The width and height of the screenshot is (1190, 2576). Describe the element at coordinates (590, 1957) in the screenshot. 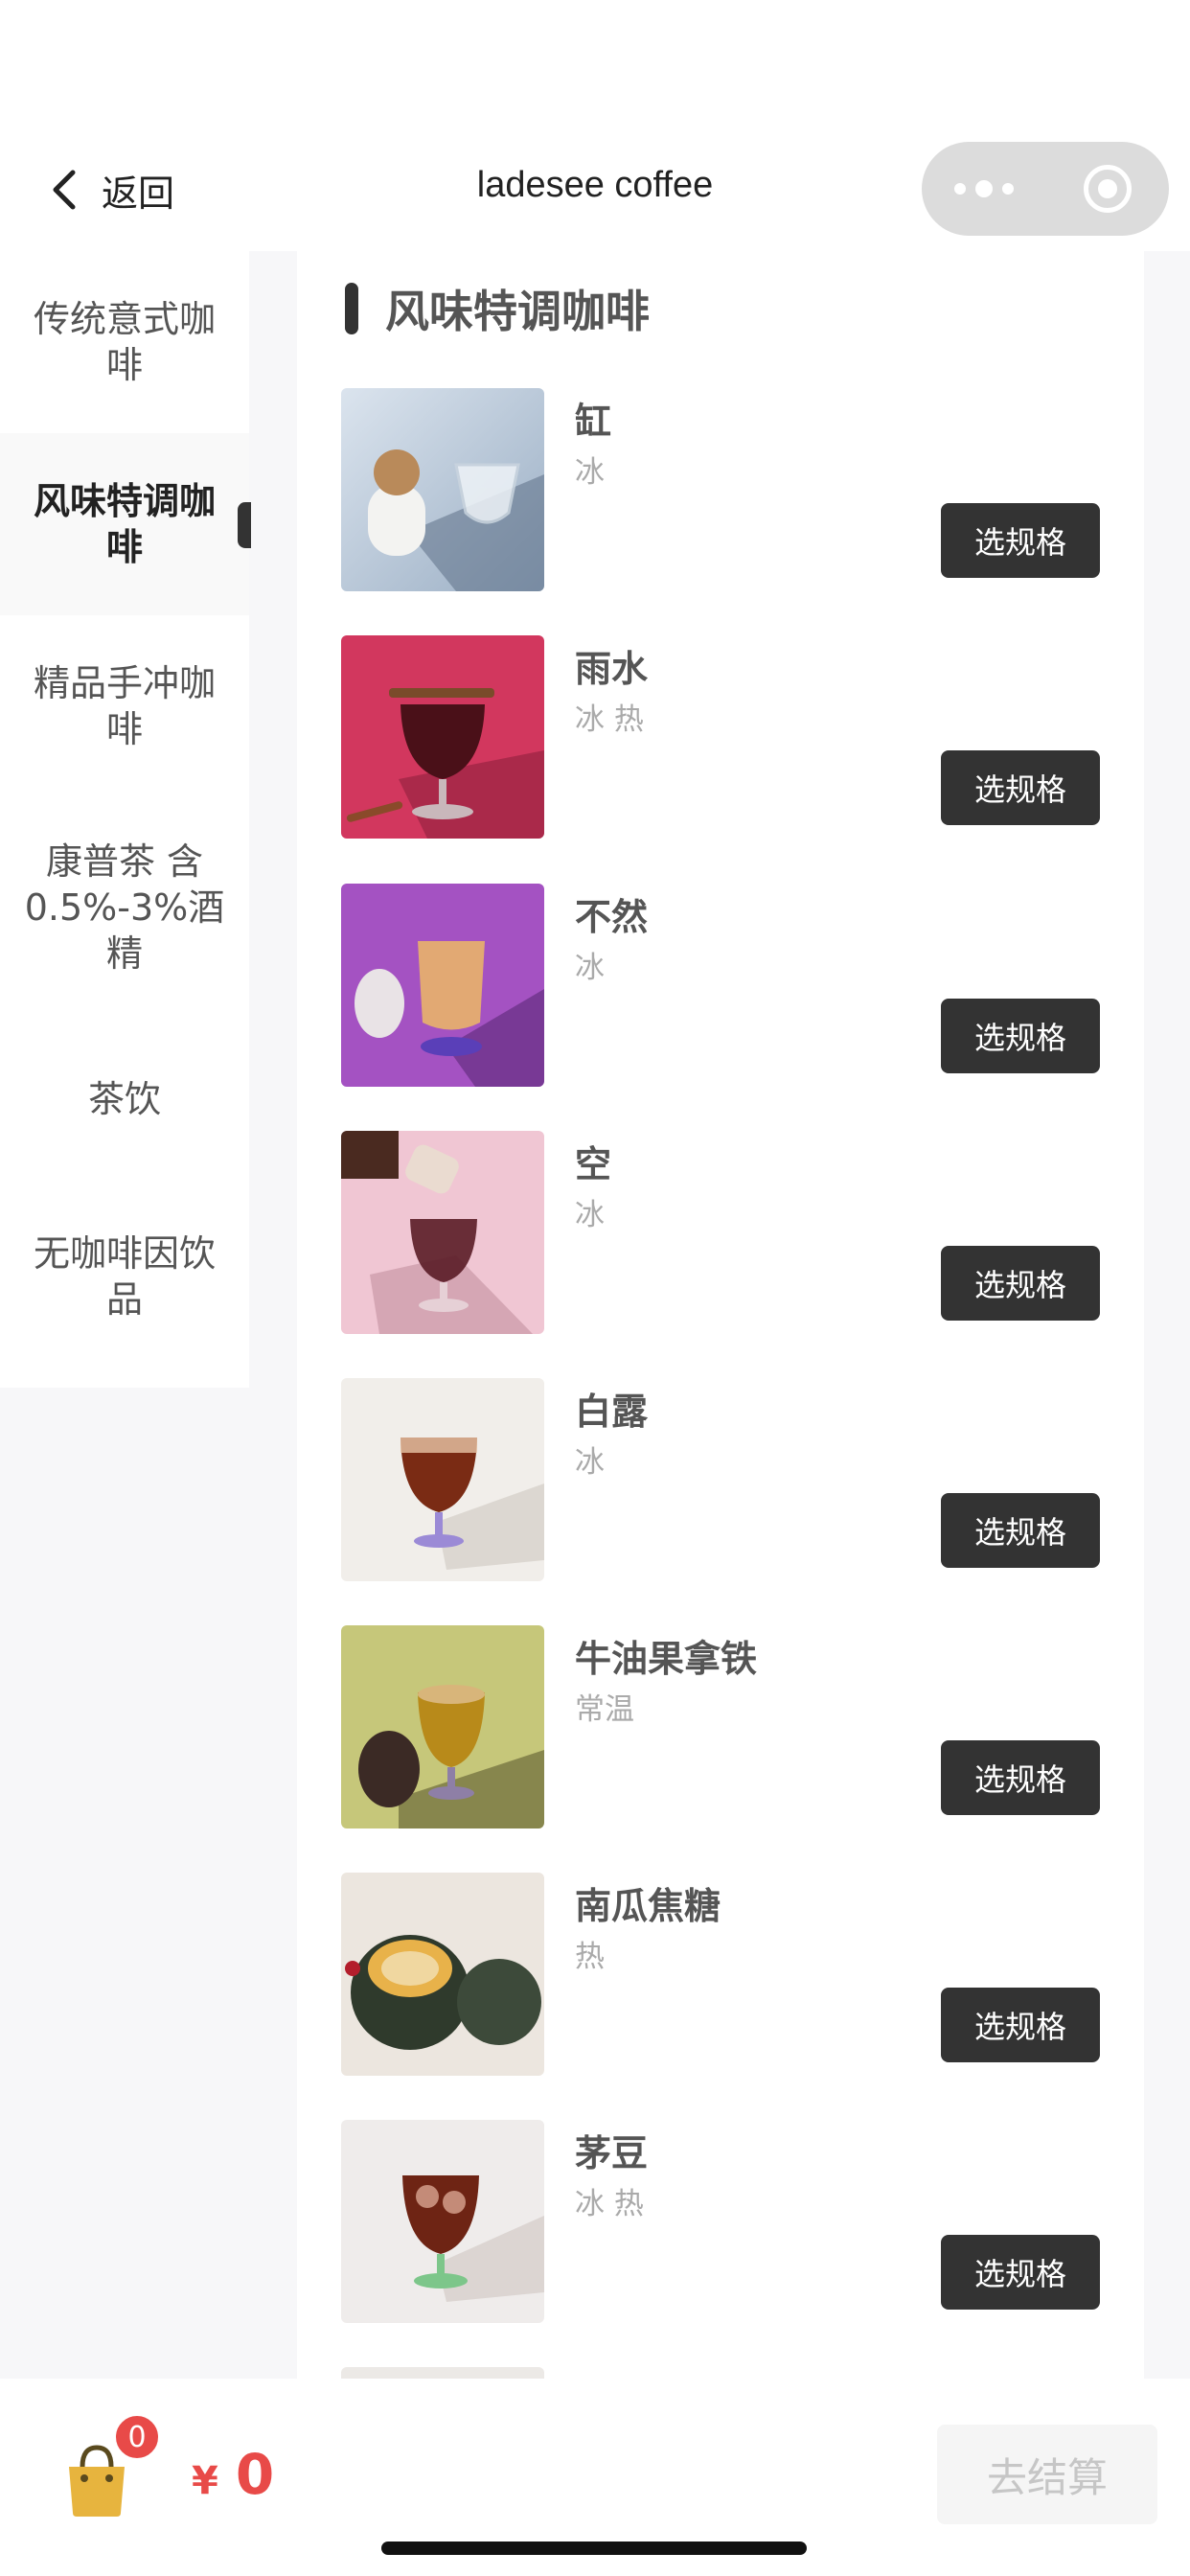

I see `product-temperature: 热` at that location.